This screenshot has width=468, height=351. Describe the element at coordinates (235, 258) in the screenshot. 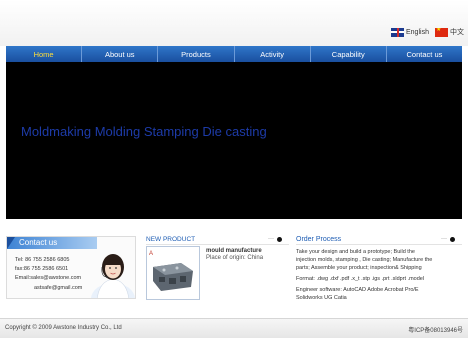

I see `product-origin: Place of origin: China` at that location.